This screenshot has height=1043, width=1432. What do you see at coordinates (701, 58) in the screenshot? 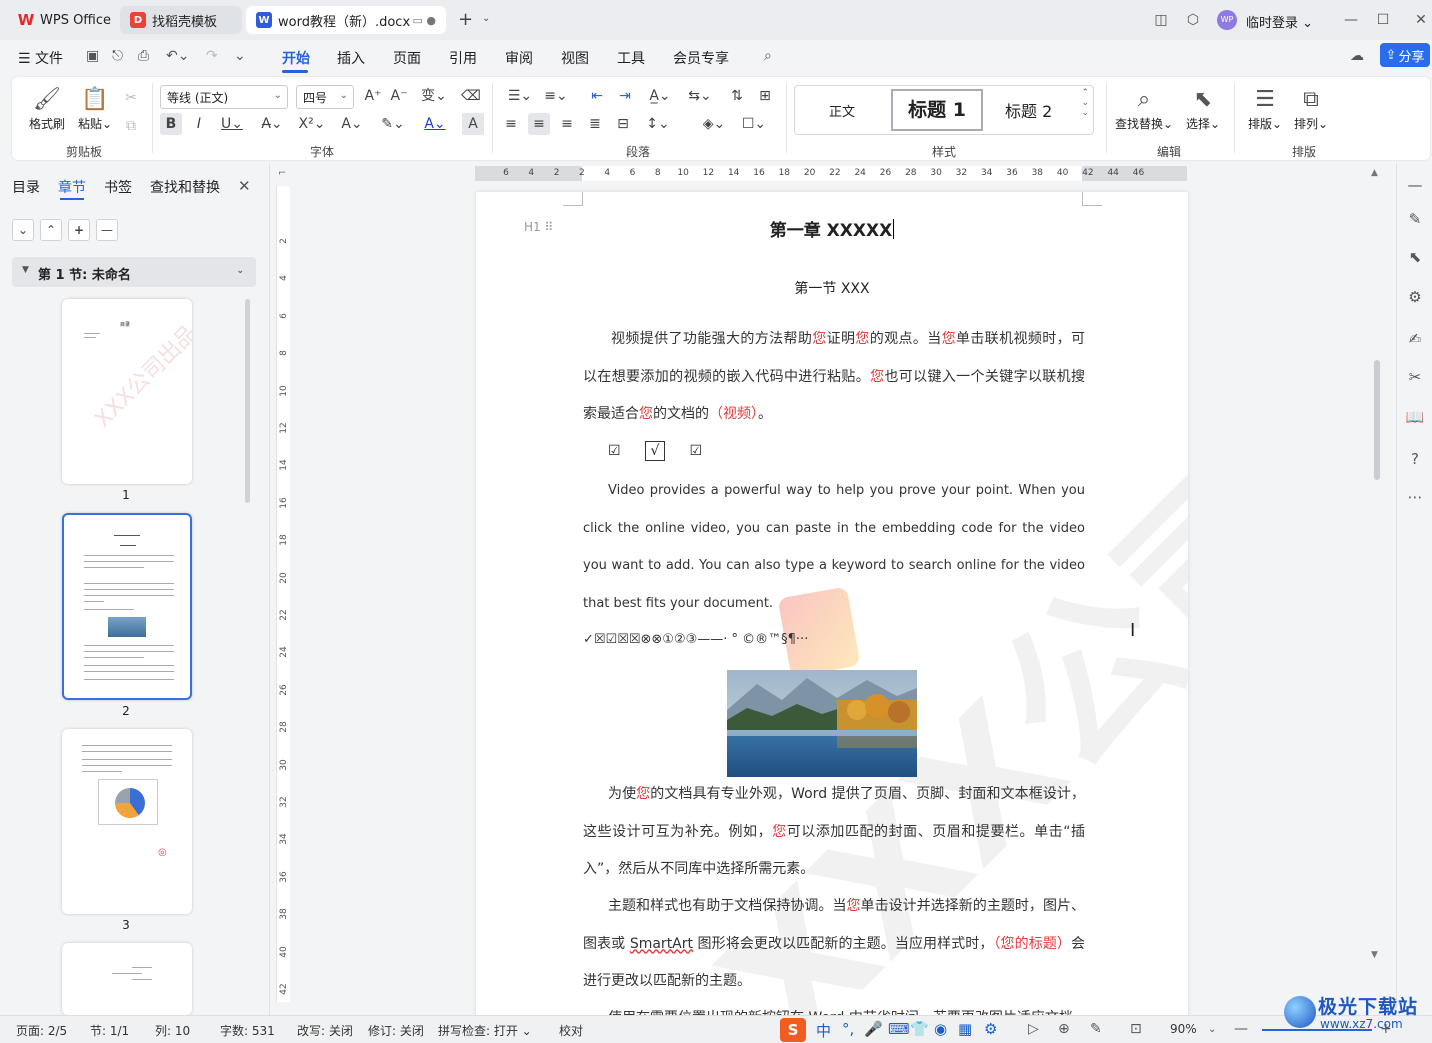
I see `menu-member: 会员专享` at bounding box center [701, 58].